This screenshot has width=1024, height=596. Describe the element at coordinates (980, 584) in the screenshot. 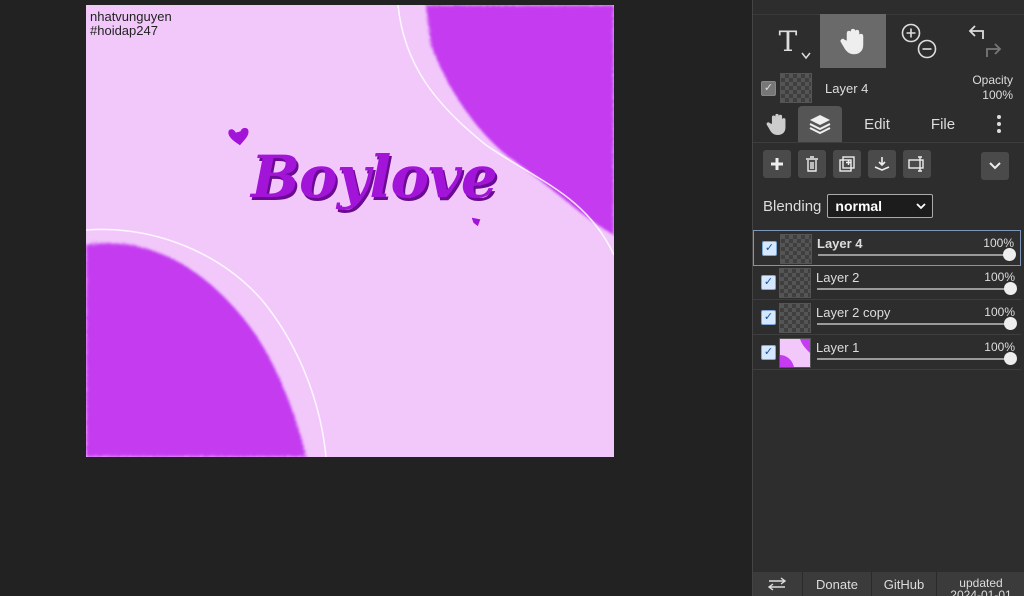

I see `updated-info: updated 2024-01-01` at that location.